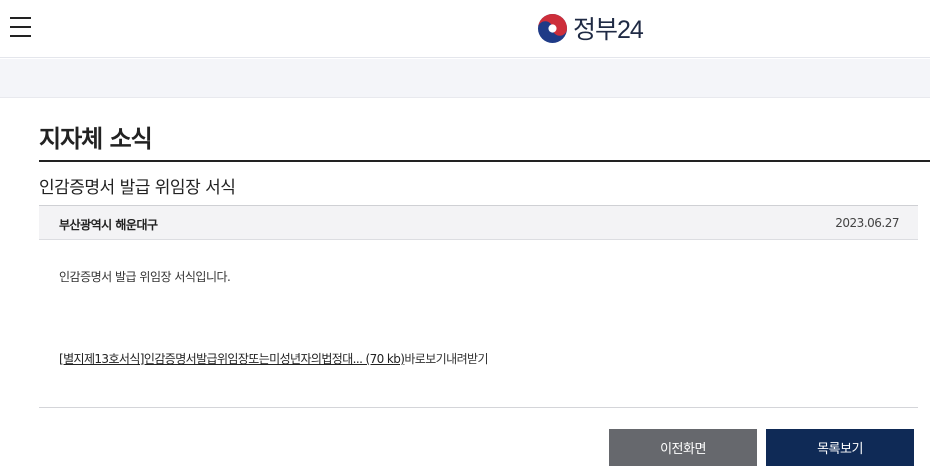 This screenshot has width=930, height=472. I want to click on attachment-download-link: 내려받기, so click(467, 359).